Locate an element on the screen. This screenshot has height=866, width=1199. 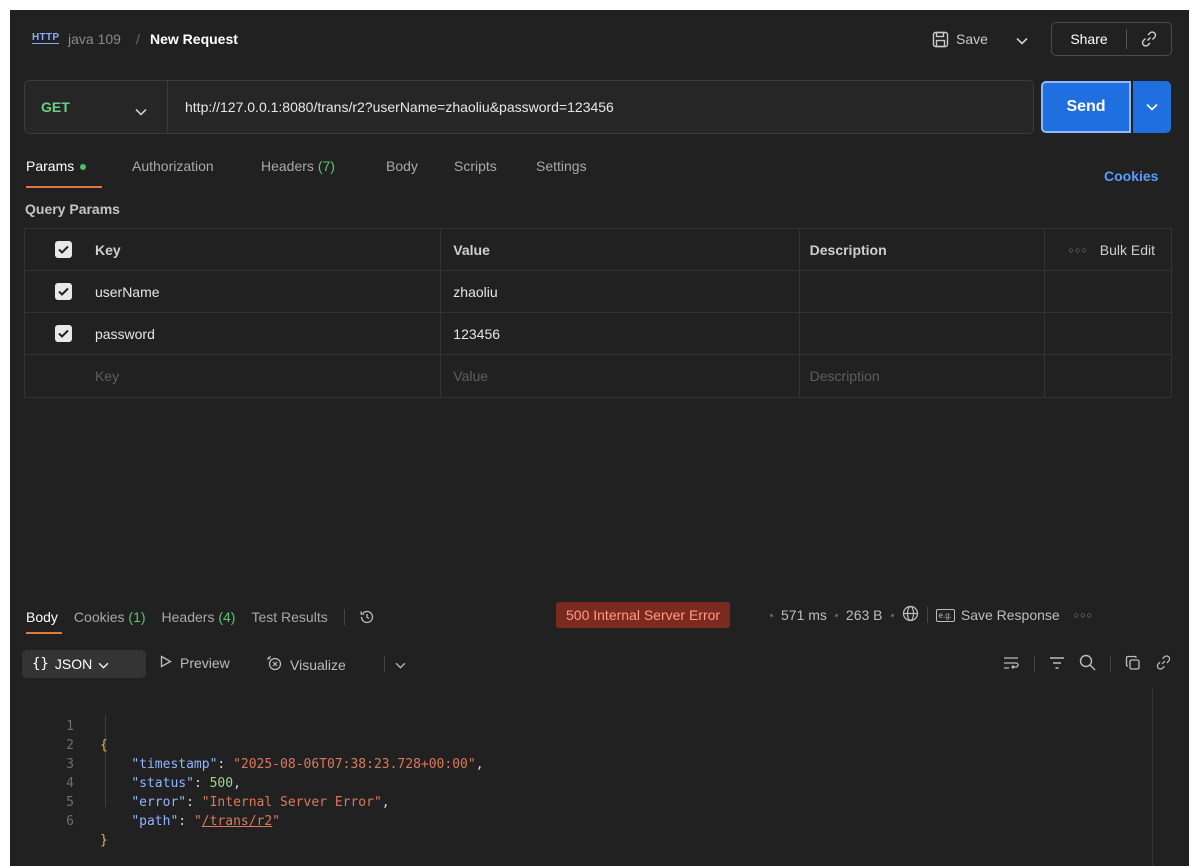
copy-link-icon is located at coordinates (1149, 39).